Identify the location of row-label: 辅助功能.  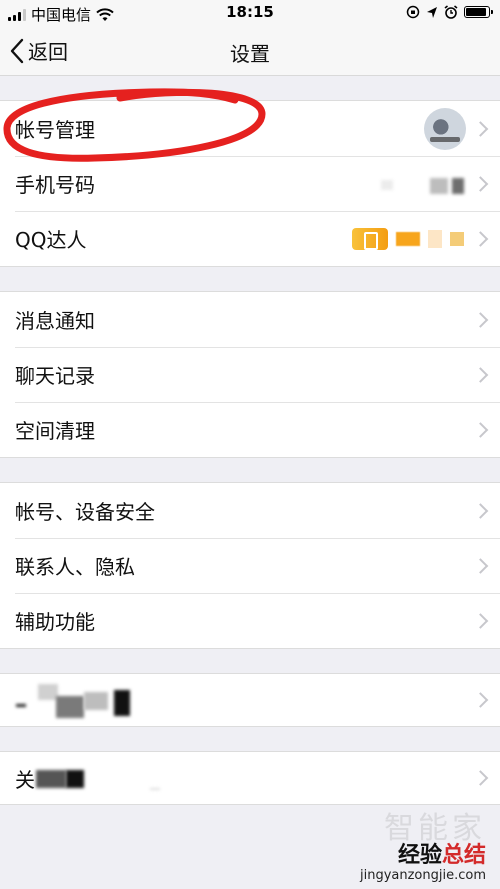
(55, 622).